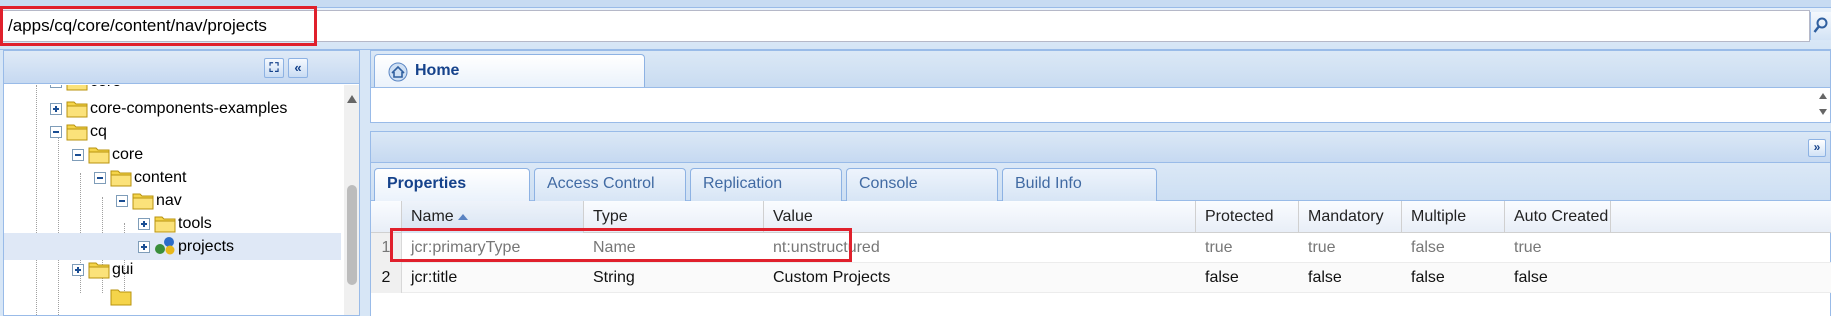 The width and height of the screenshot is (1831, 316). I want to click on properties-panel-header: », so click(1100, 147).